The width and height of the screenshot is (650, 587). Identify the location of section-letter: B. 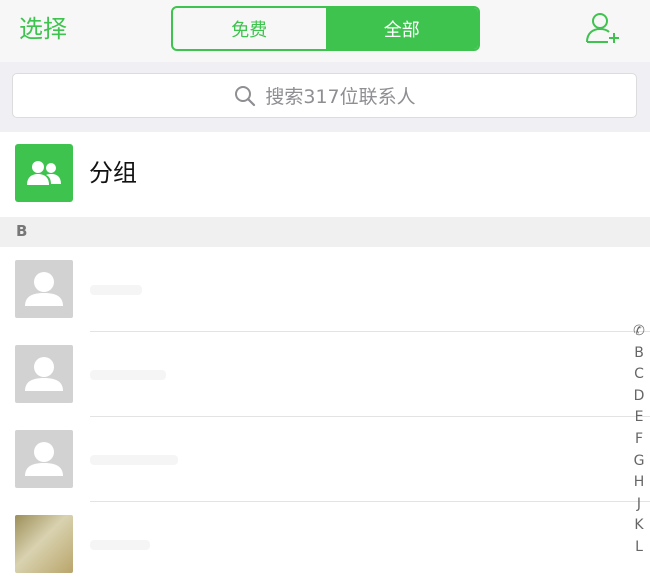
(22, 231).